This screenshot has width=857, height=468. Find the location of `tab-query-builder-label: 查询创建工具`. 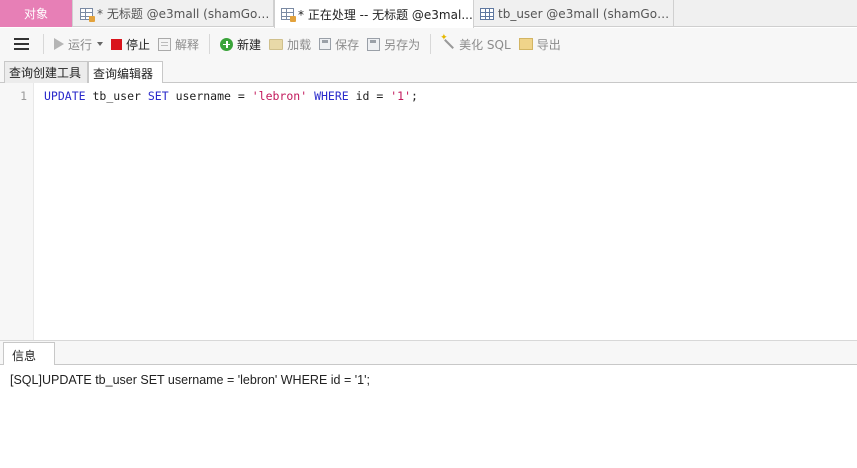

tab-query-builder-label: 查询创建工具 is located at coordinates (45, 73).